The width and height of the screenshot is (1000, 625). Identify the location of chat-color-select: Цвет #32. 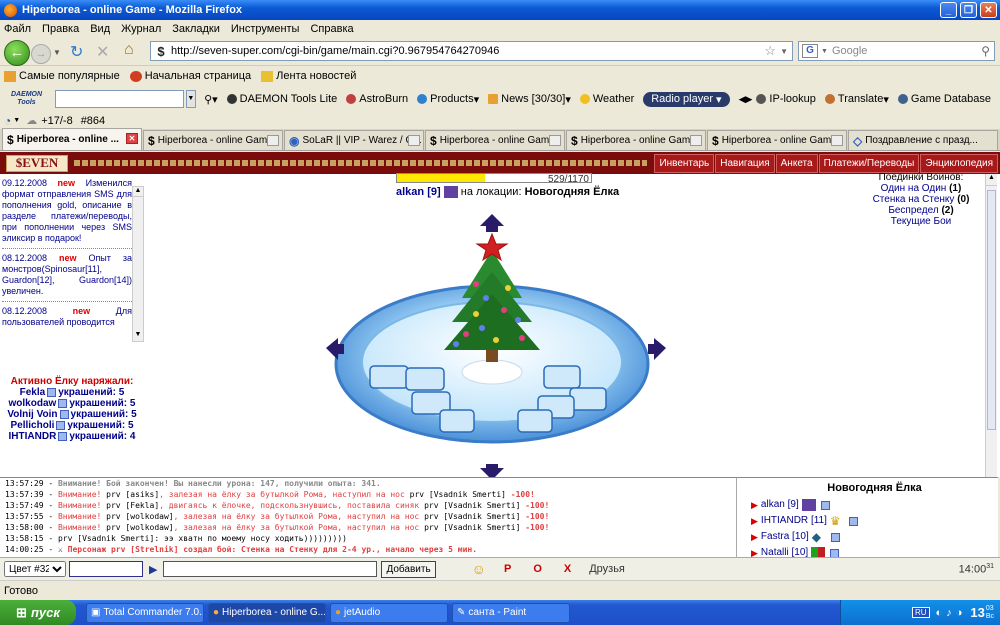
(35, 569).